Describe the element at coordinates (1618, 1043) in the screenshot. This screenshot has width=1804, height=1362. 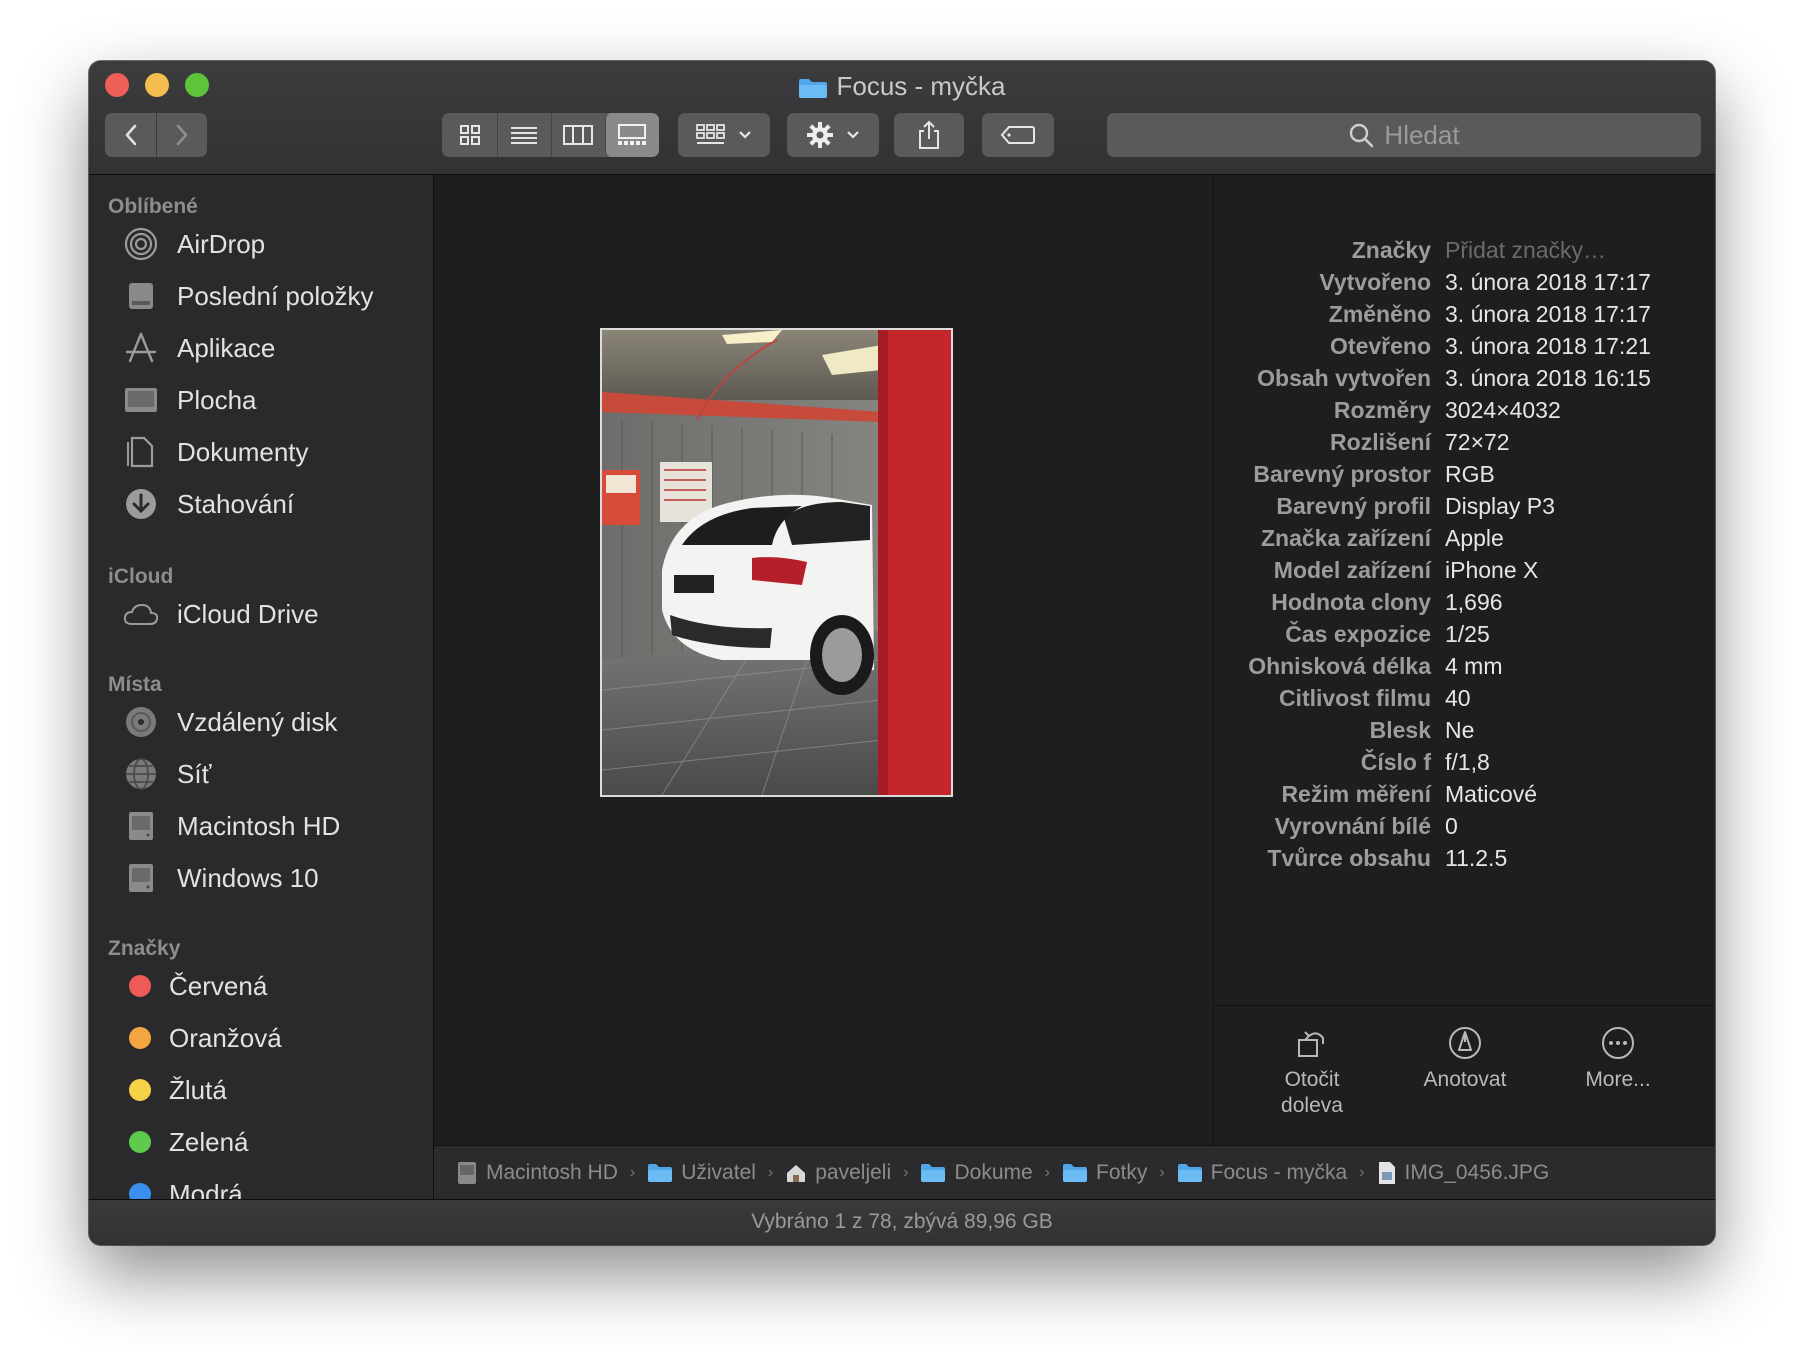
I see `more-icon` at that location.